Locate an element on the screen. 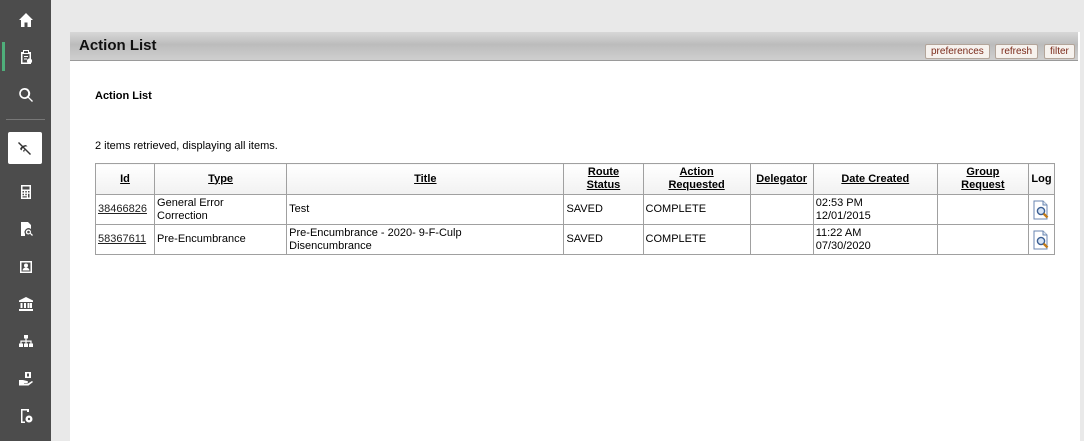  column-header-type: Type is located at coordinates (221, 179).